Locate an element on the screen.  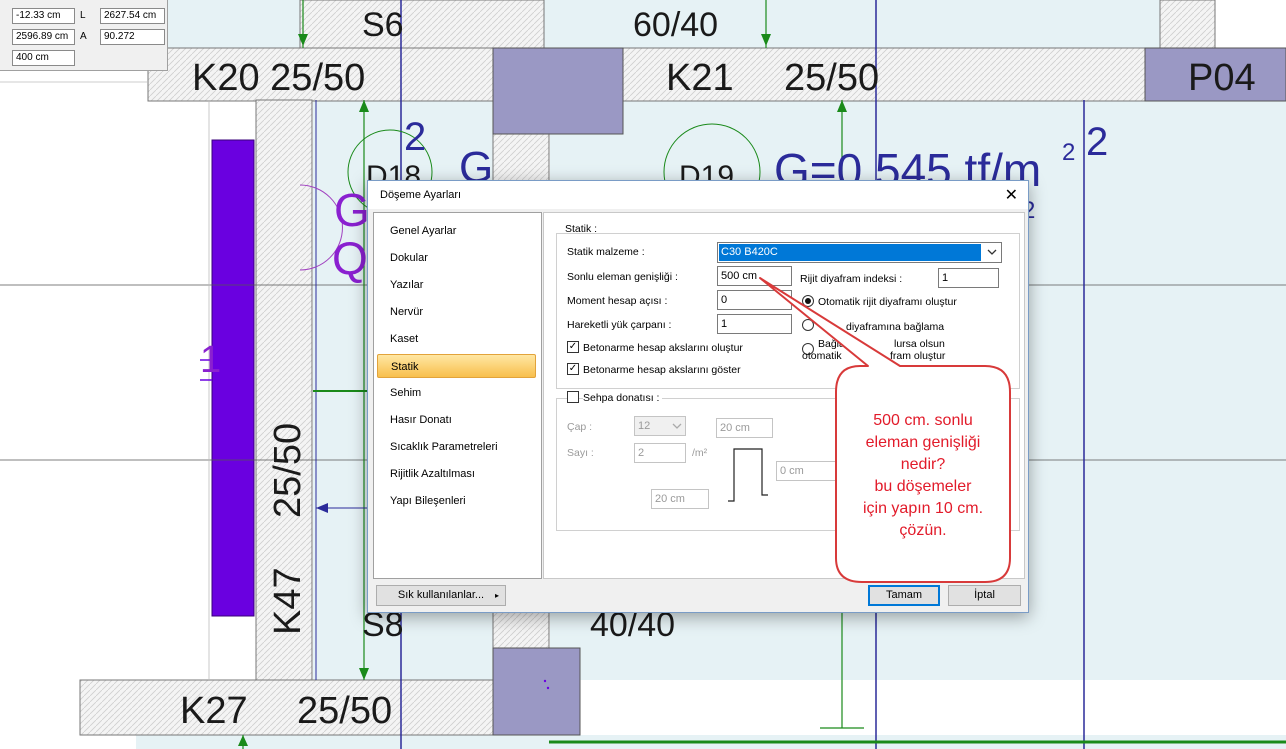
callout-line-3: nedir? is located at coordinates (923, 464).